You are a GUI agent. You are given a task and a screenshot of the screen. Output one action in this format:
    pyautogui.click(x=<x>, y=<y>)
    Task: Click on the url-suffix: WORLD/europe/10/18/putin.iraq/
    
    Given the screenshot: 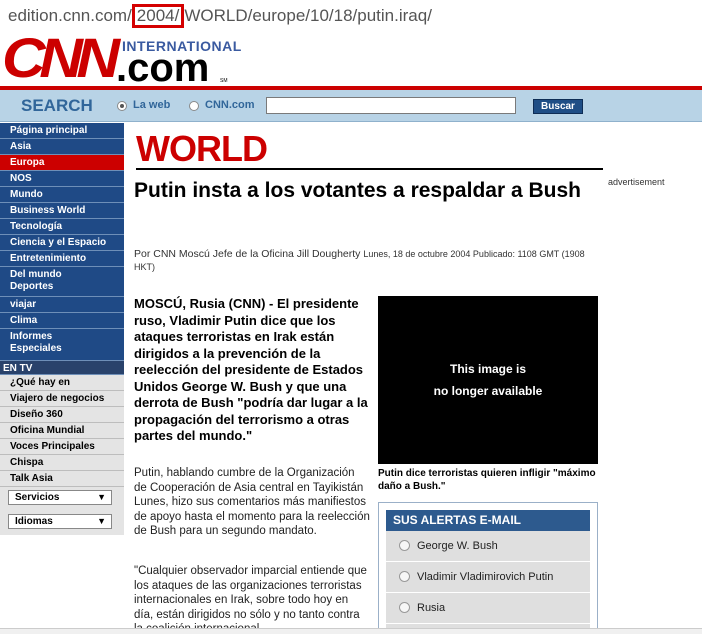 What is the action you would take?
    pyautogui.click(x=308, y=15)
    